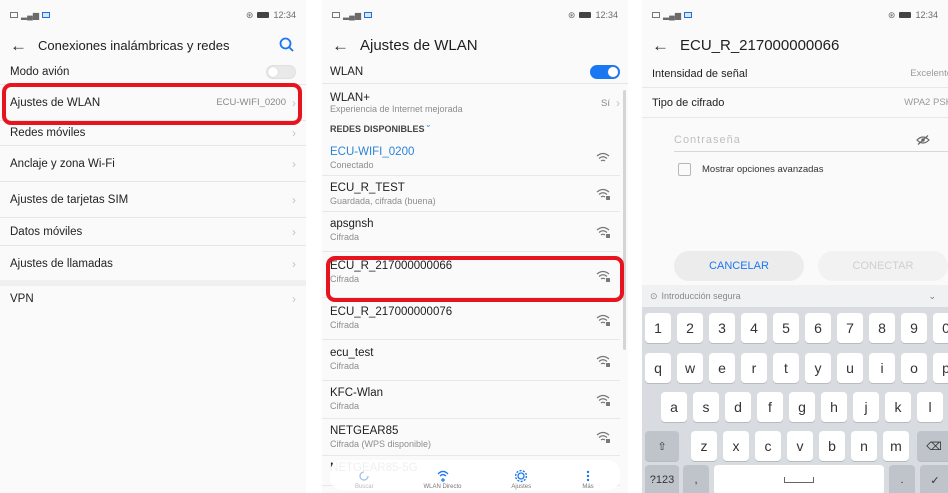 This screenshot has height=493, width=948. What do you see at coordinates (923, 140) in the screenshot?
I see `eye-off-icon` at bounding box center [923, 140].